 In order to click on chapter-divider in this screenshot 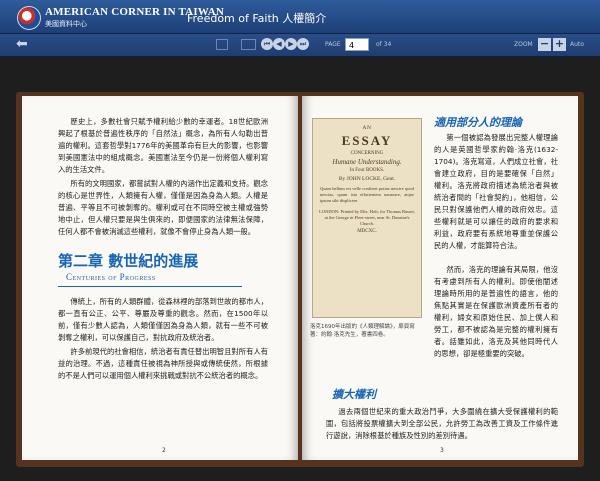, I will do `click(150, 286)`.